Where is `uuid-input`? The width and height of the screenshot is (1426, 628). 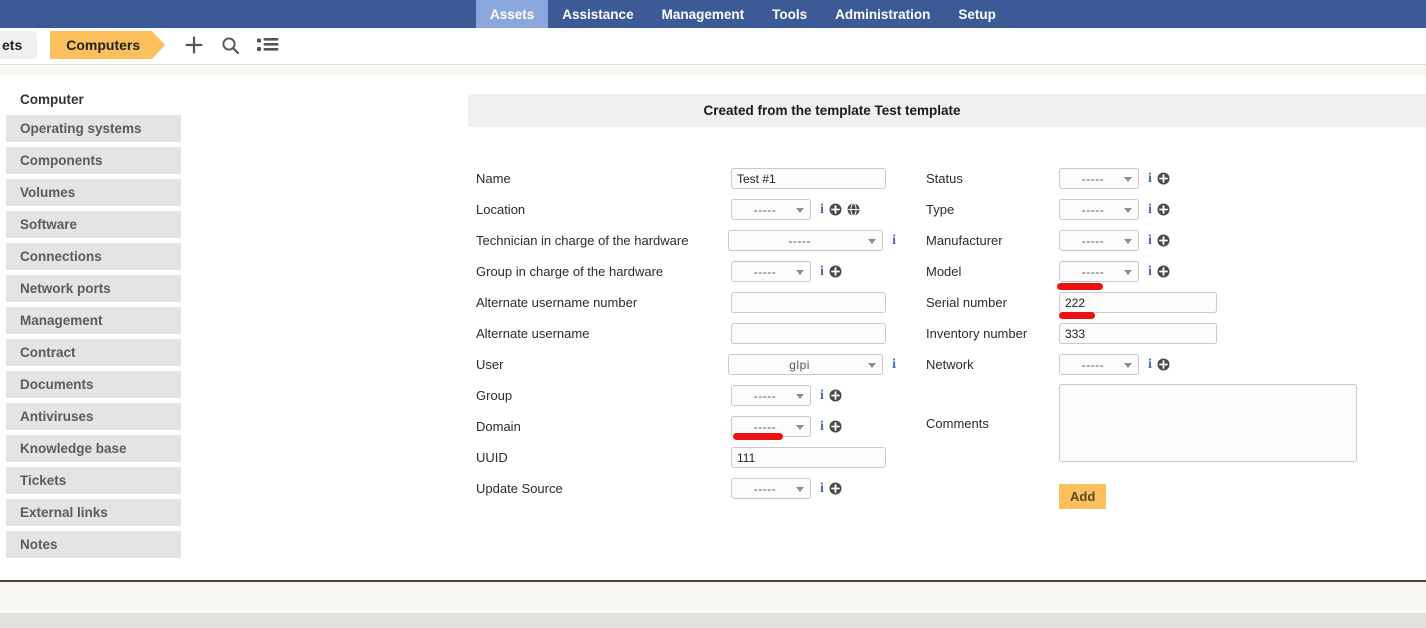
uuid-input is located at coordinates (808, 457).